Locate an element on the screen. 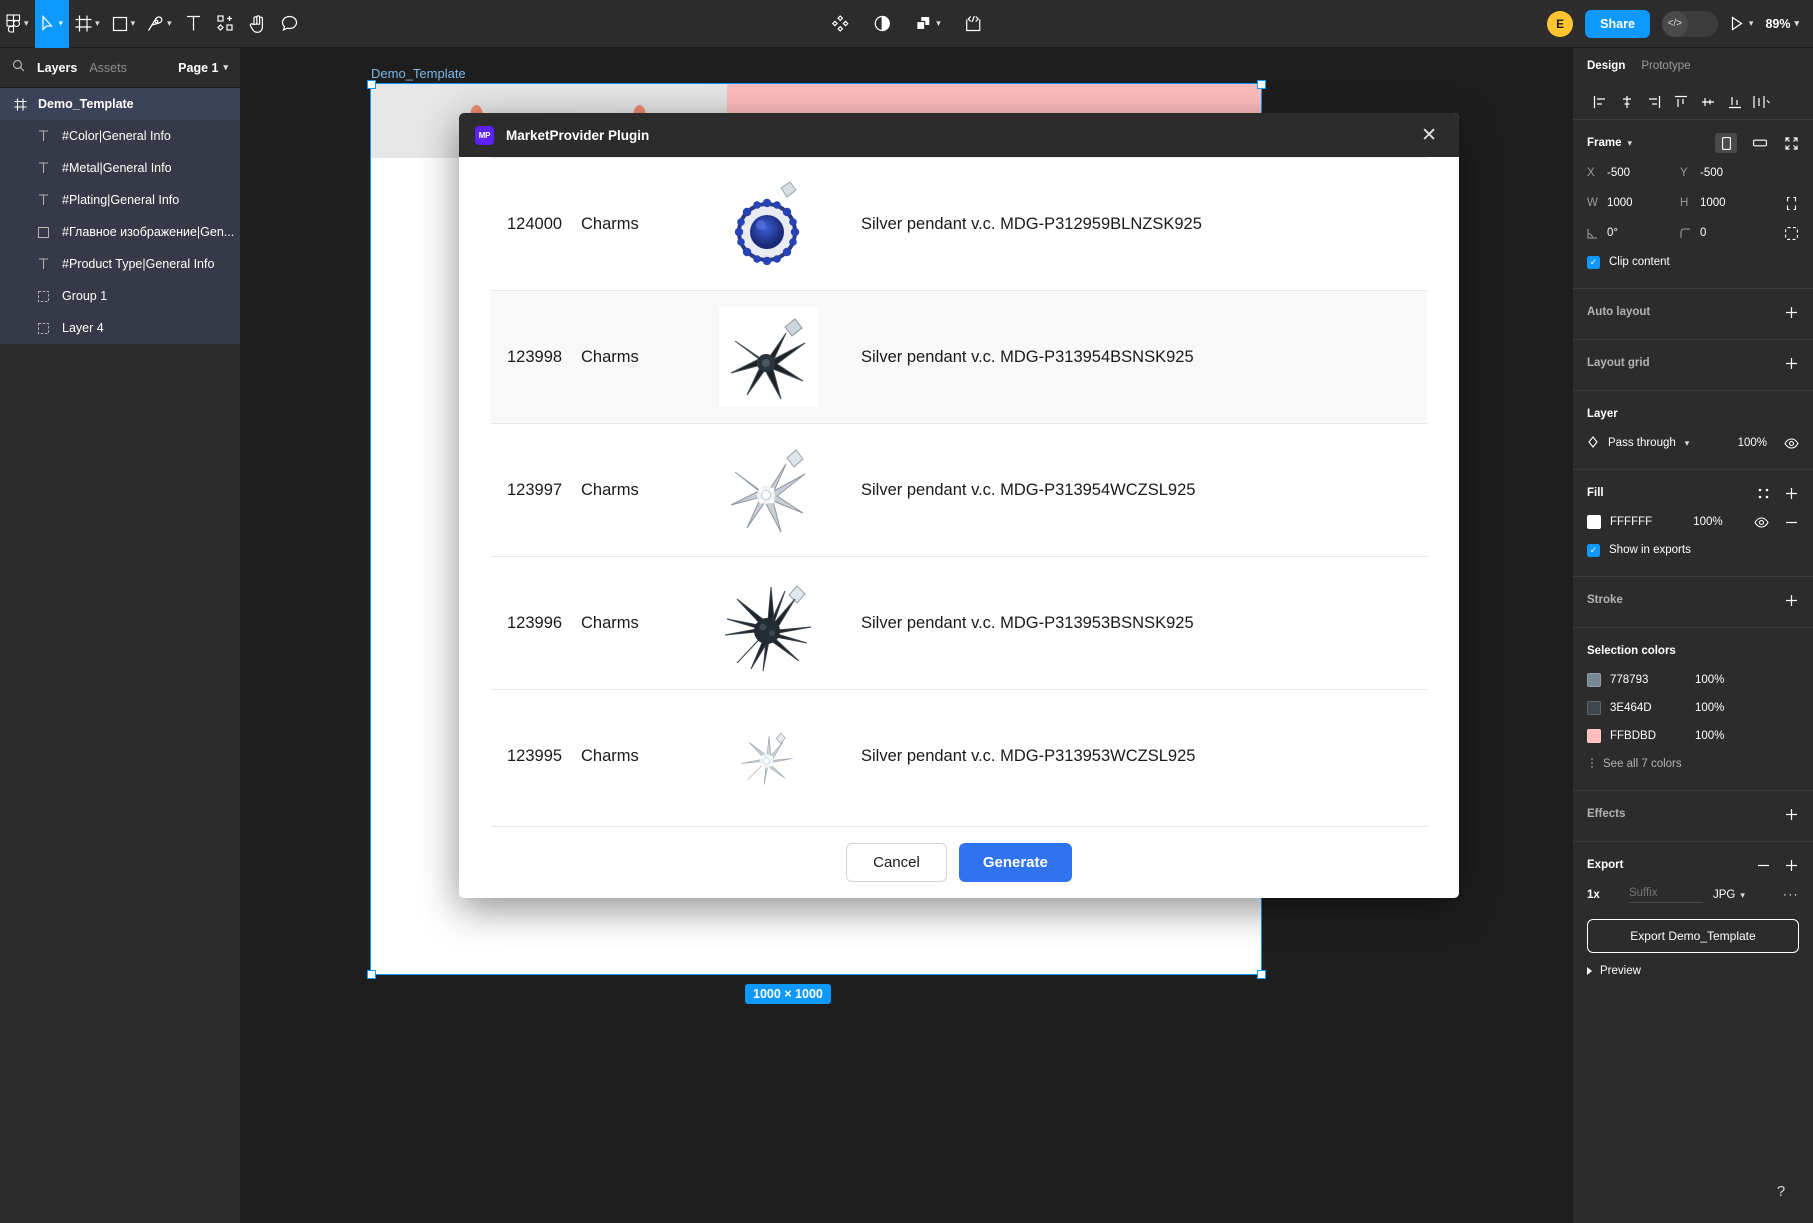  comment-tool-icon is located at coordinates (290, 24).